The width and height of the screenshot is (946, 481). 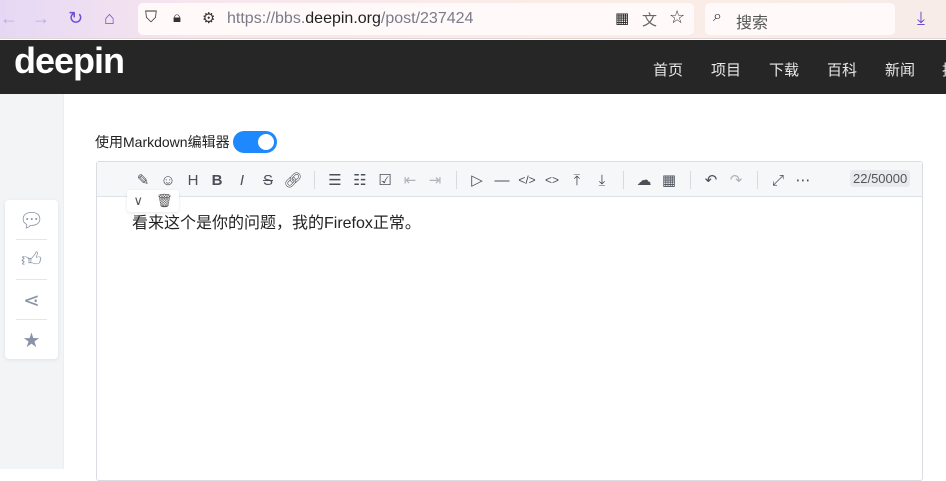 I want to click on insert-after-icon: ⤓, so click(x=602, y=180).